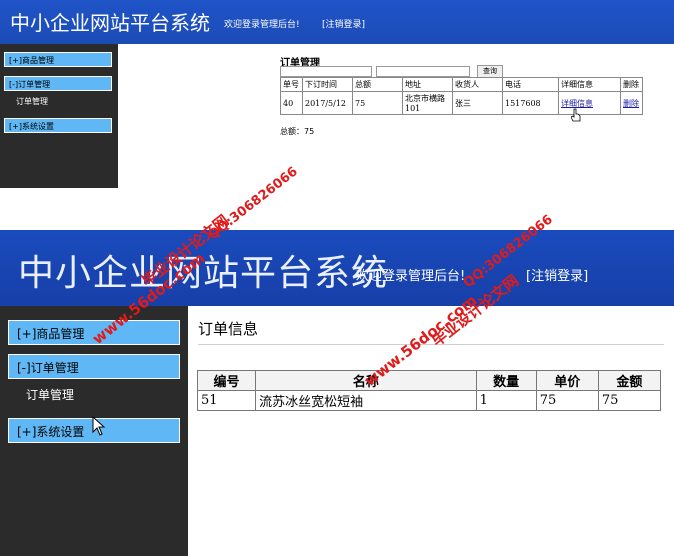 The height and width of the screenshot is (556, 674). I want to click on order-items-table: 编号 名称 数量 单价 金额 51 流苏冰丝宽松短袖 1 75 75, so click(429, 390).